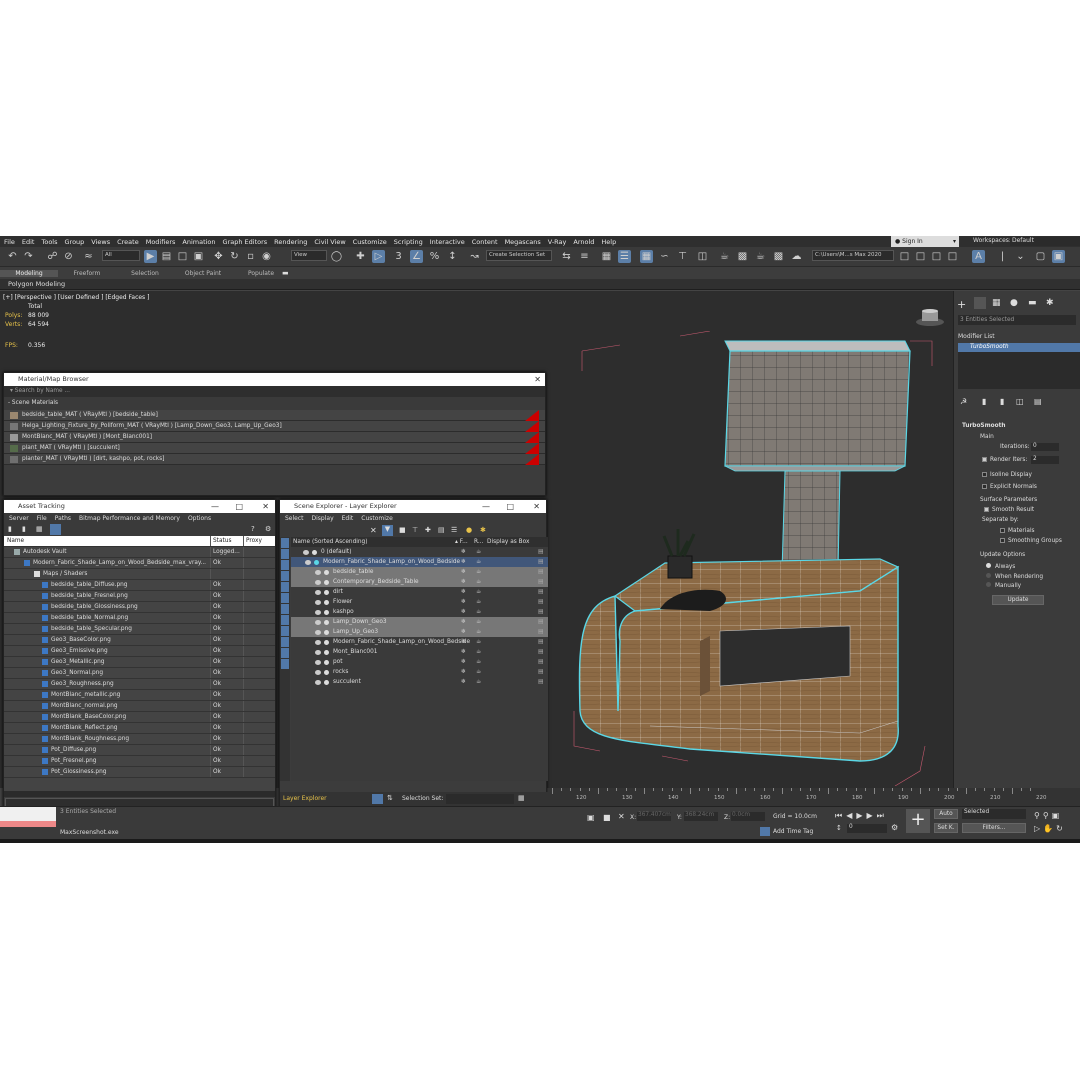  I want to click on create-tab-icon: +, so click(961, 304).